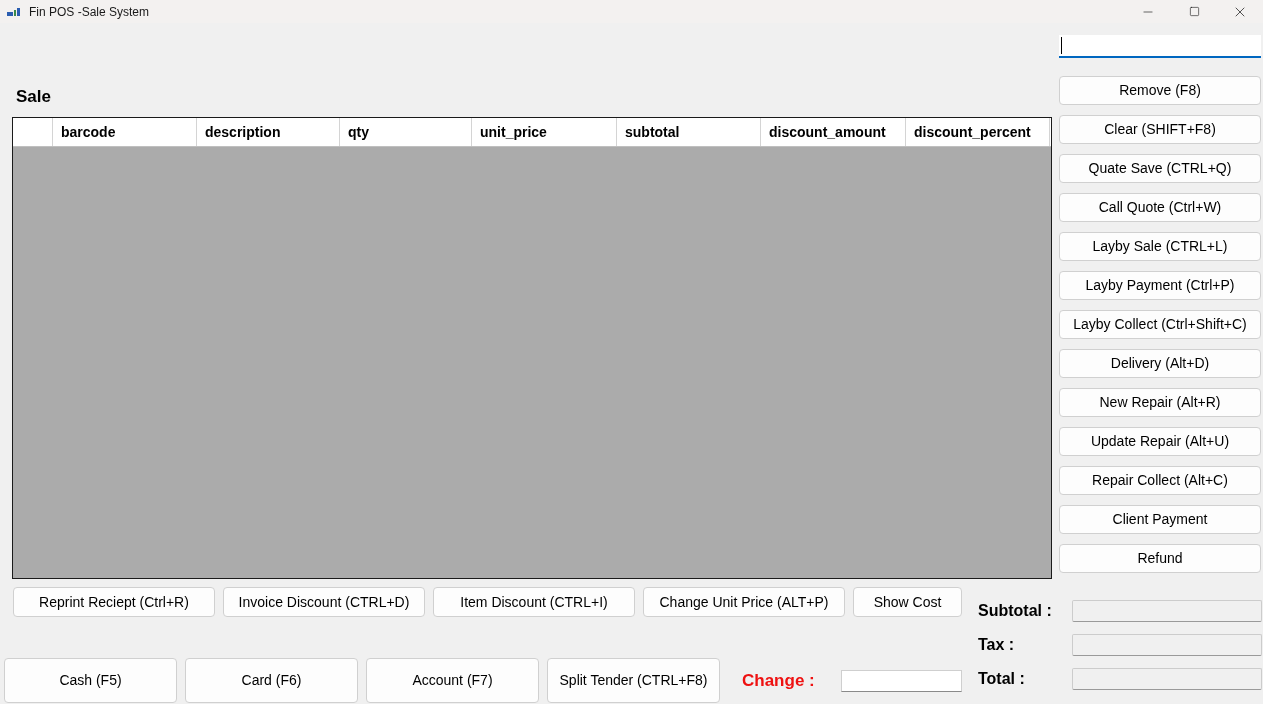 This screenshot has height=704, width=1263. I want to click on window-title: Fin POS -Sale System, so click(89, 12).